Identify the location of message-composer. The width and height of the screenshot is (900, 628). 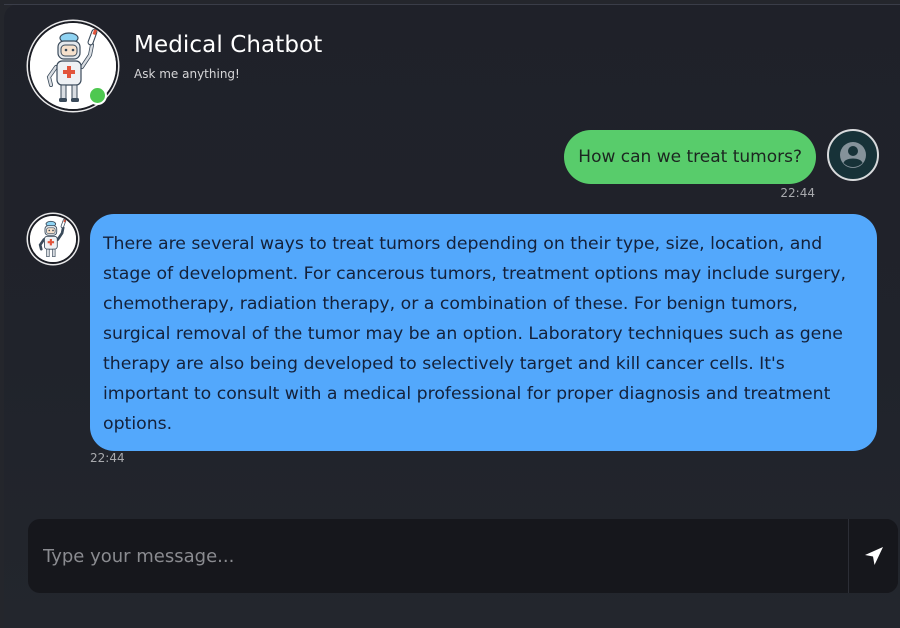
(463, 556).